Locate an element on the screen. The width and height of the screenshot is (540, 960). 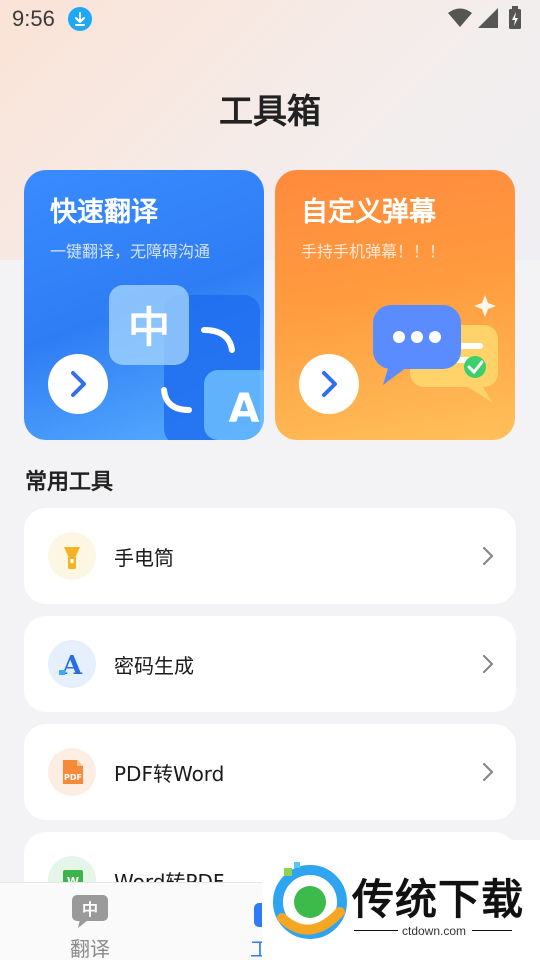
battery-icon is located at coordinates (515, 17).